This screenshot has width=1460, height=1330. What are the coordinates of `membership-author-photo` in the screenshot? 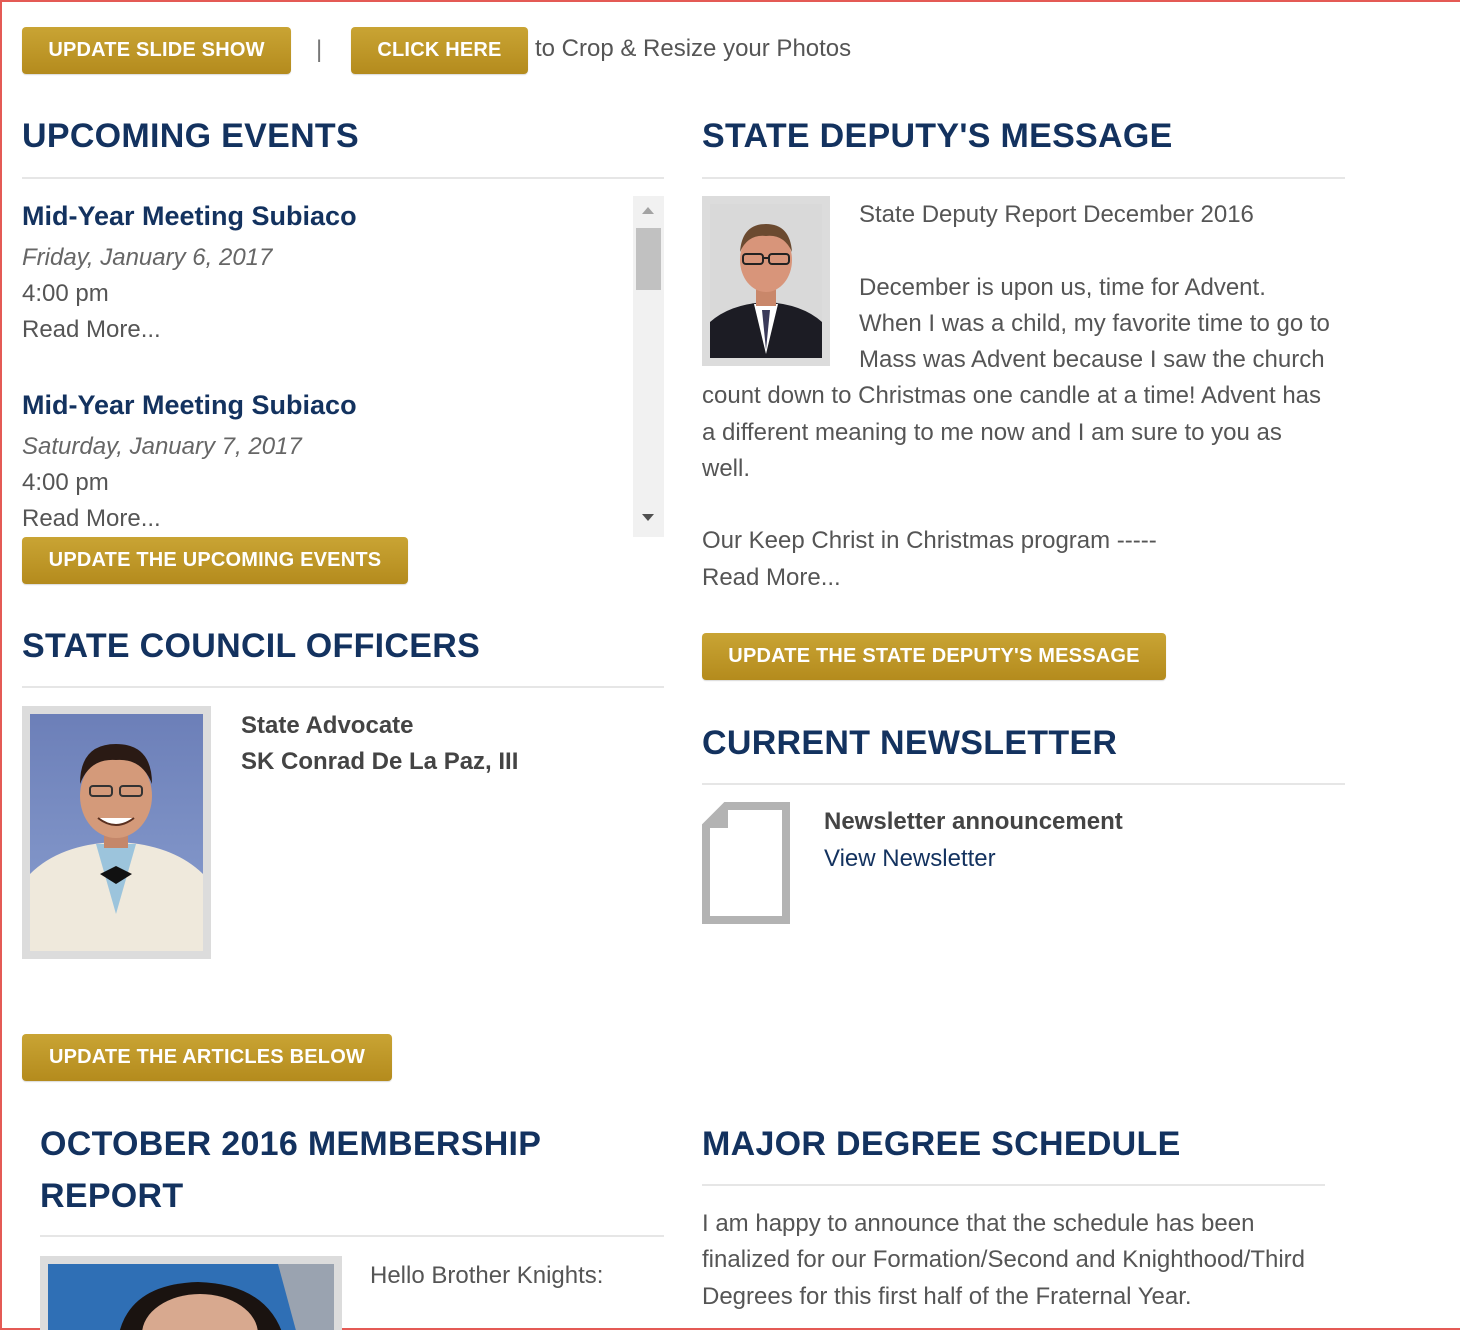 It's located at (191, 1293).